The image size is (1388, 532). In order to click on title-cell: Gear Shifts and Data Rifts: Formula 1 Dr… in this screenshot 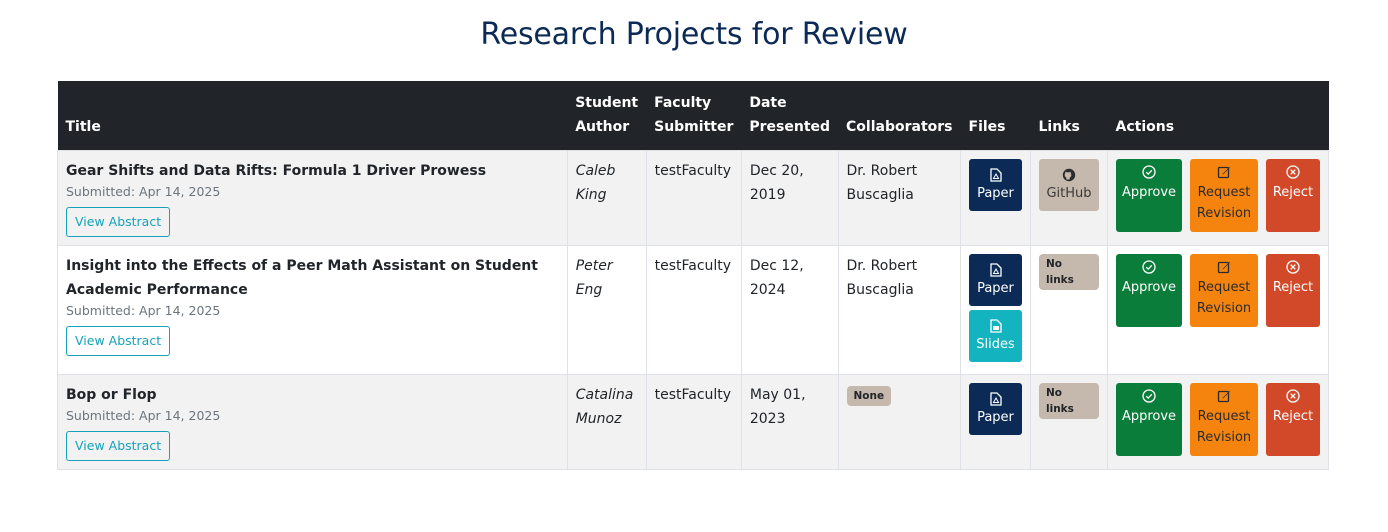, I will do `click(312, 198)`.